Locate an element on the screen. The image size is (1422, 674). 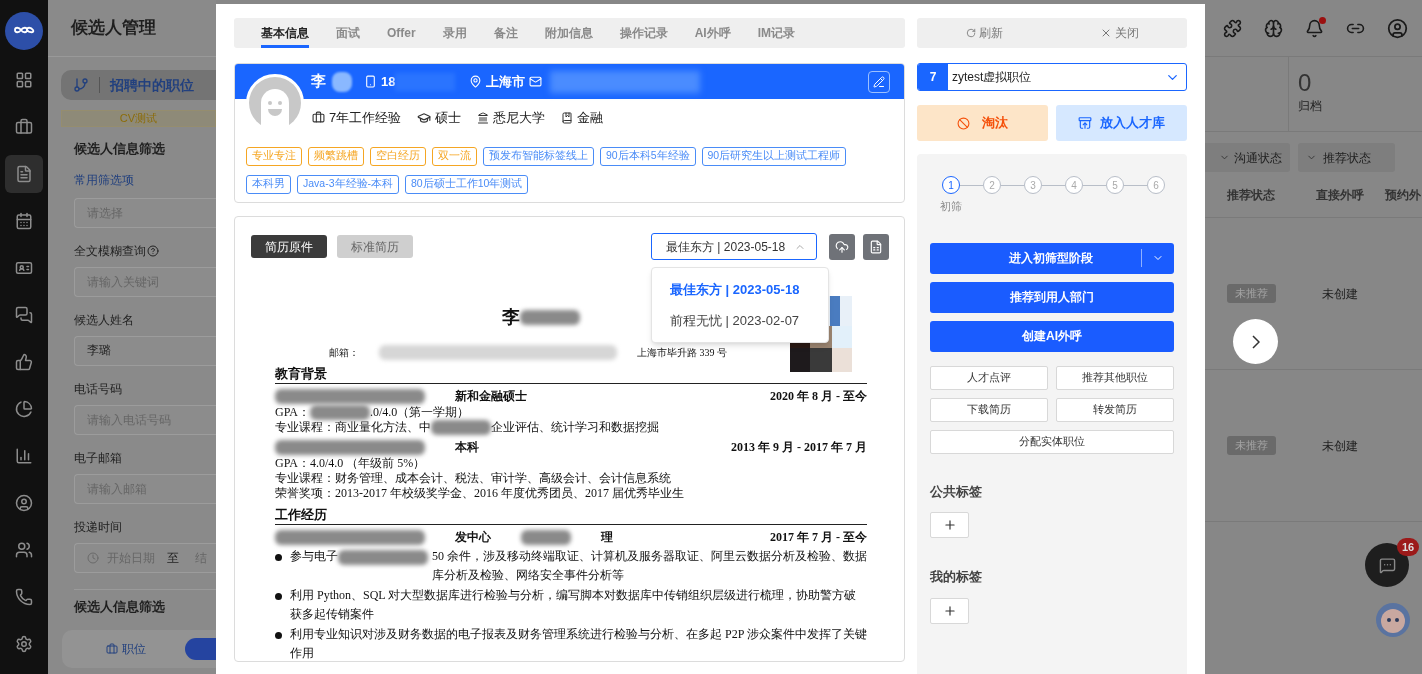
candidate-phone: 18 is located at coordinates (388, 81).